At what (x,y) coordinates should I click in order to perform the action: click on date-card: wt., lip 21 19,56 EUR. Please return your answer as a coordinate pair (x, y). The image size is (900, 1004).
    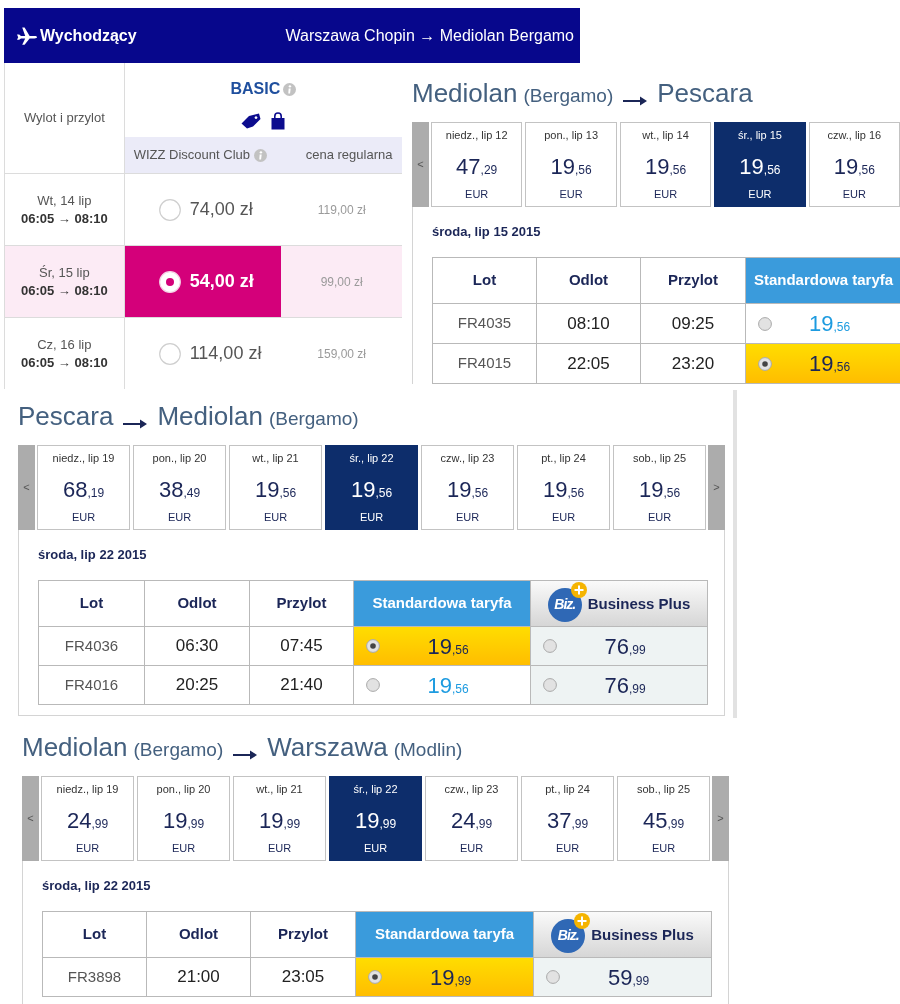
    Looking at the image, I should click on (275, 487).